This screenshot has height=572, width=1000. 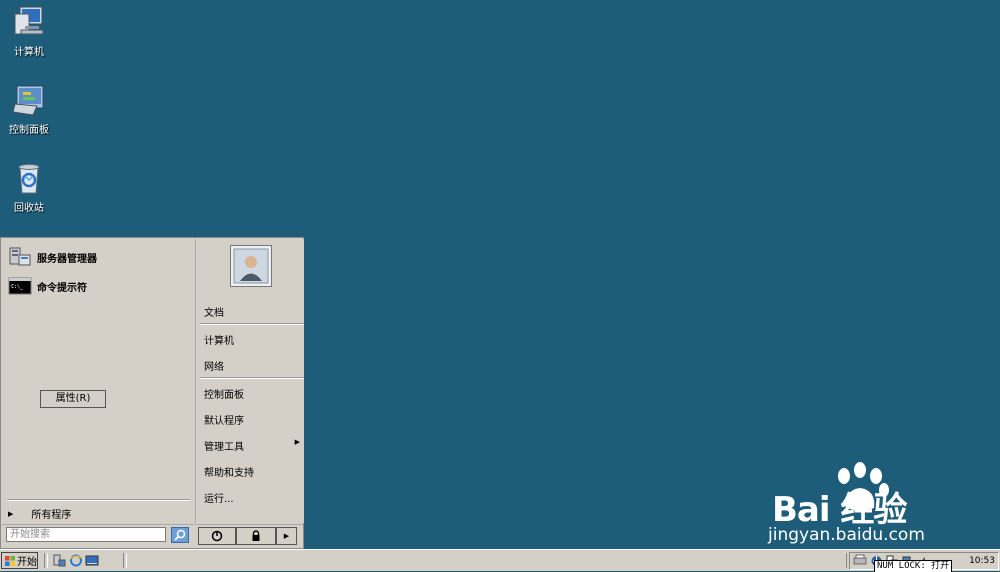 I want to click on pinned-item-label: 命令提示符, so click(x=62, y=288).